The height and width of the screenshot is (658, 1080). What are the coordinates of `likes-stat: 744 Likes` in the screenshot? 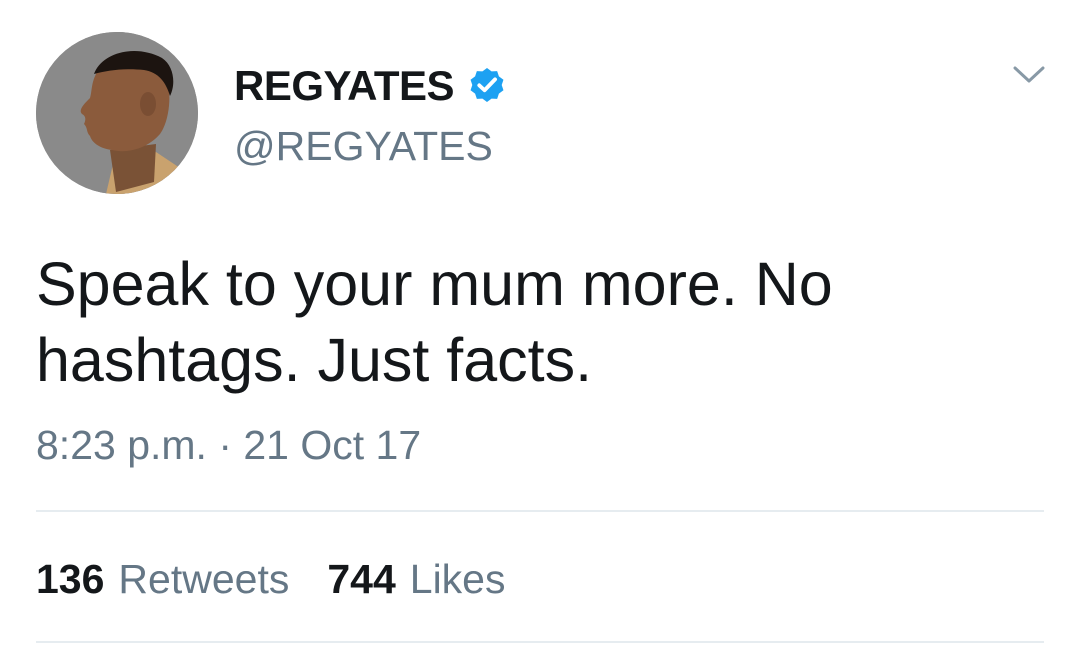 It's located at (416, 579).